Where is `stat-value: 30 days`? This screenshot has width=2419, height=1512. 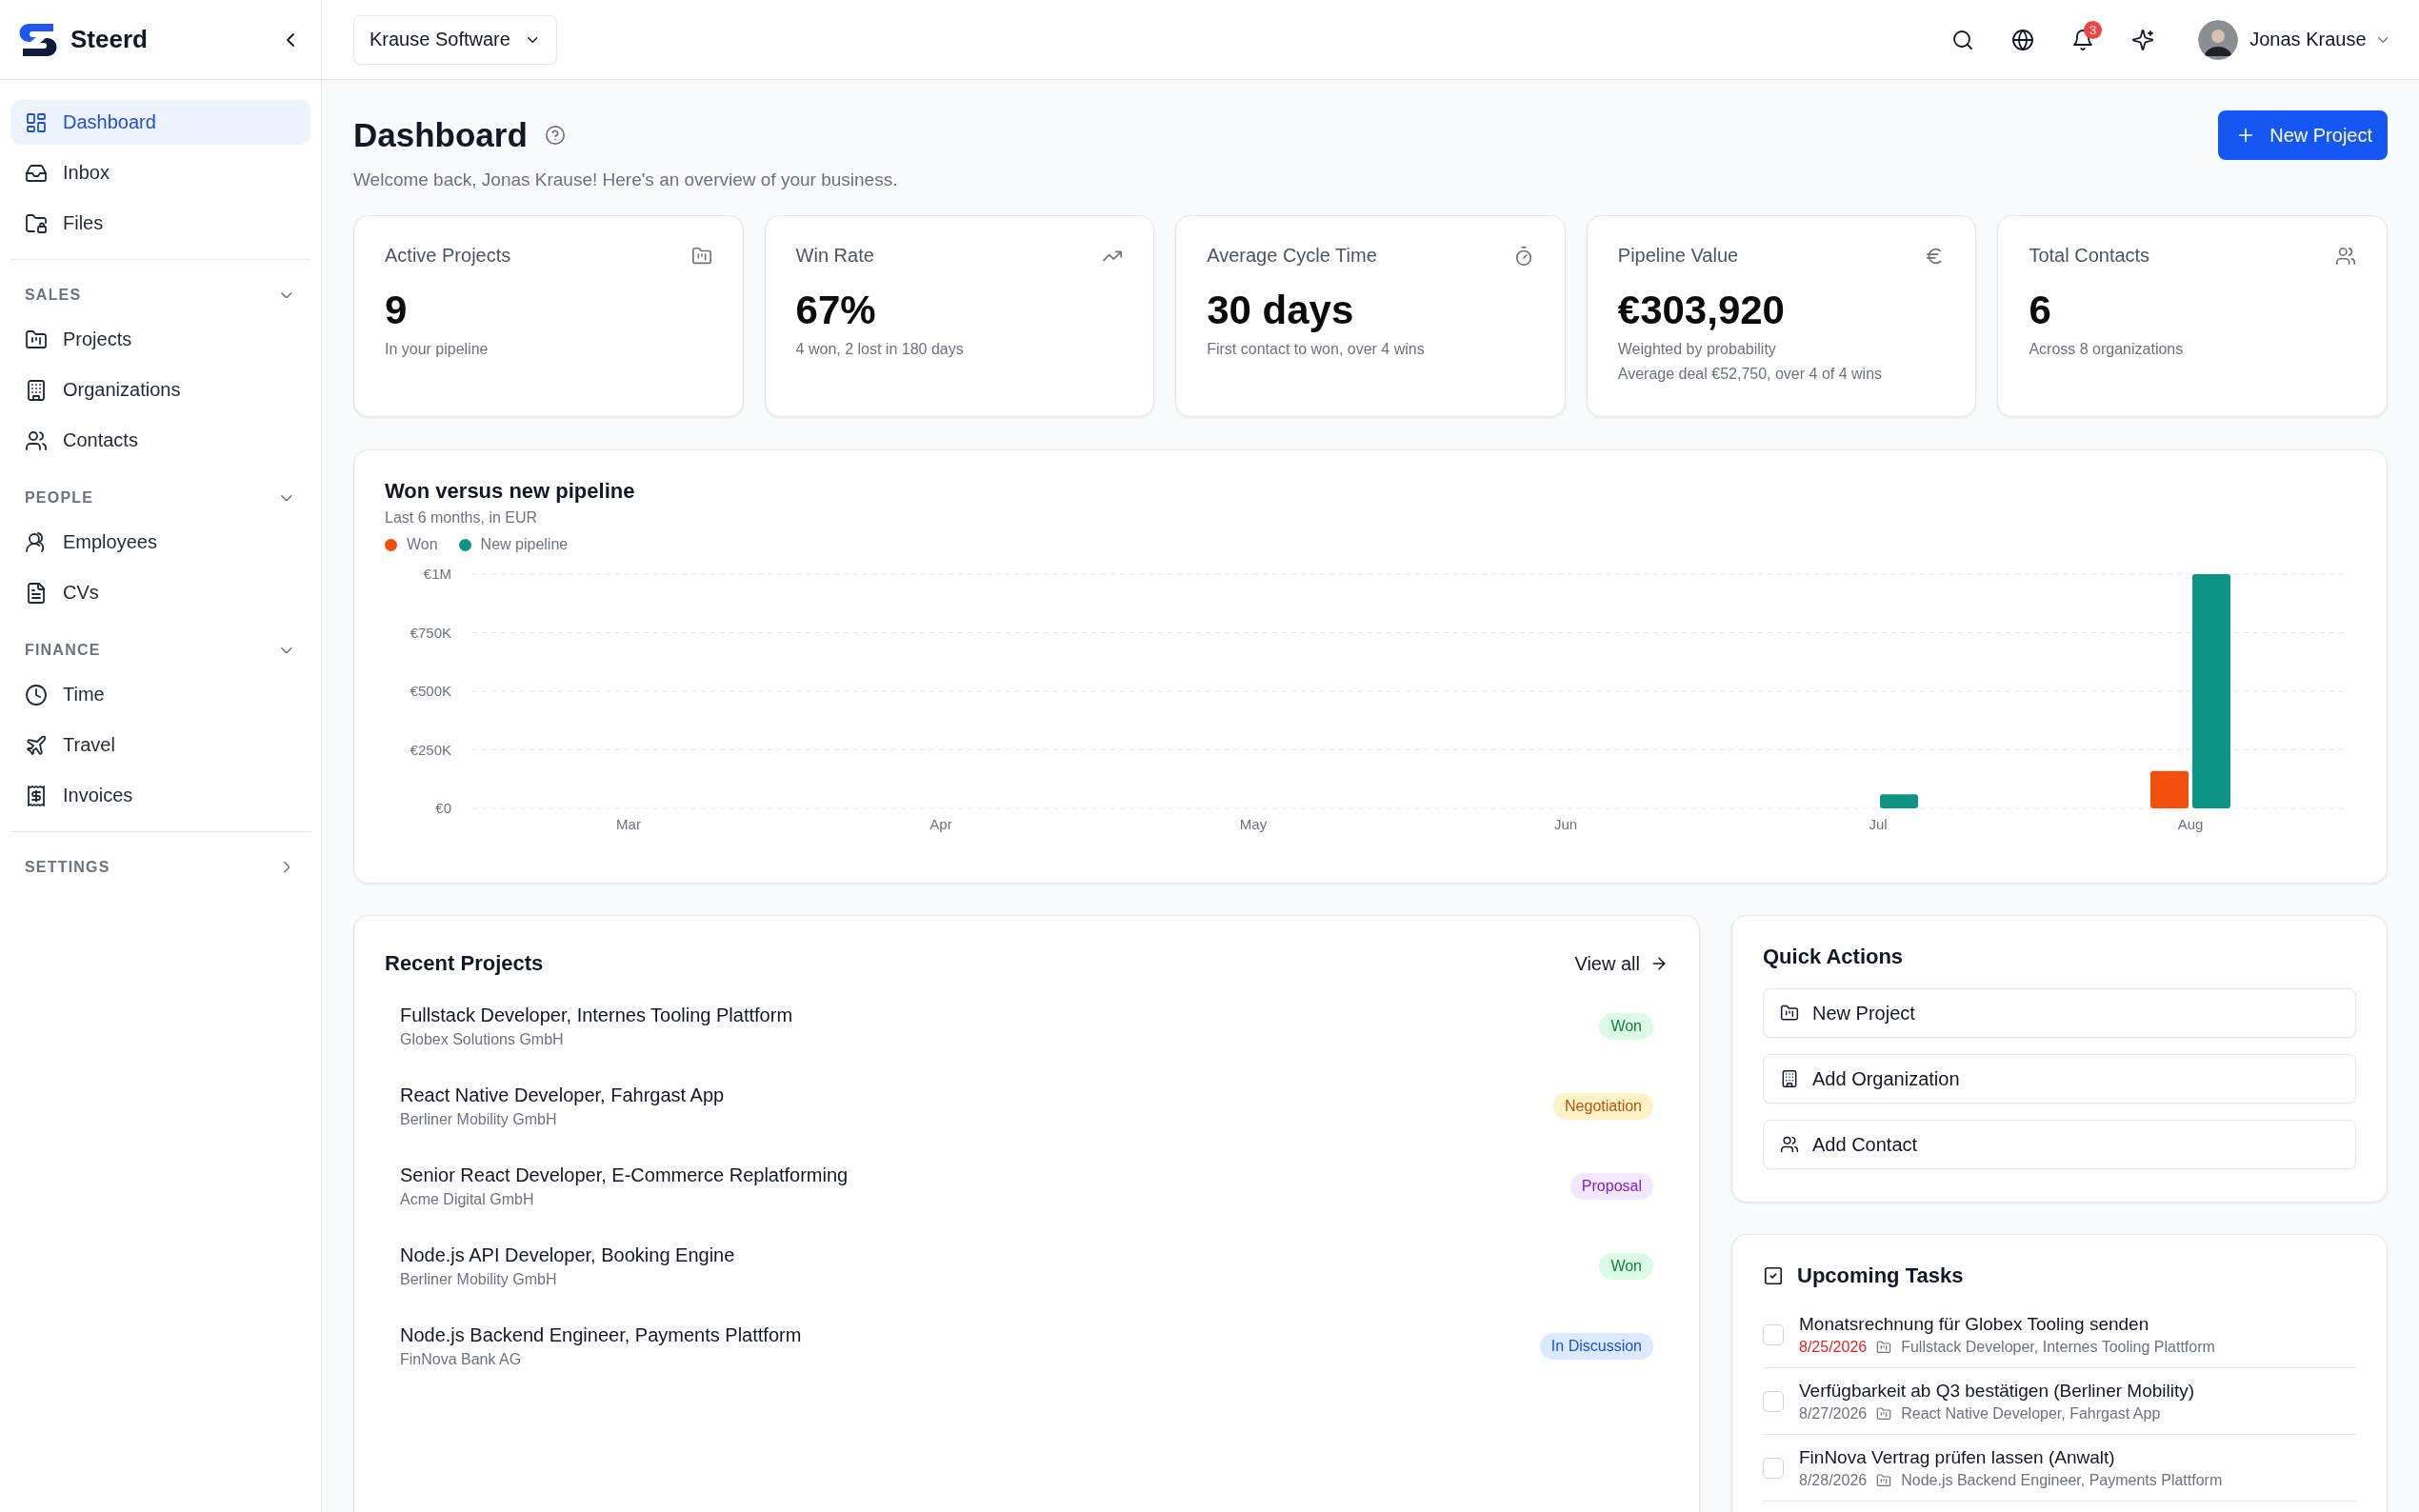
stat-value: 30 days is located at coordinates (1281, 310).